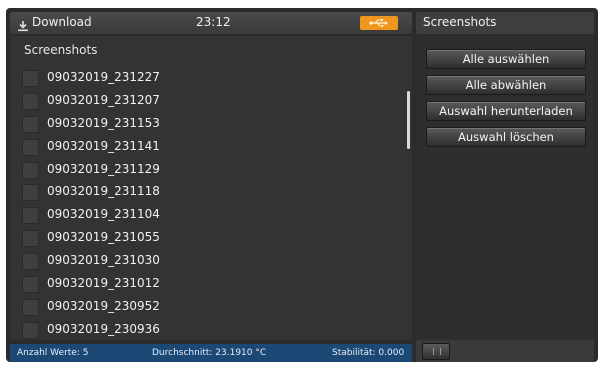 The image size is (604, 367). Describe the element at coordinates (200, 215) in the screenshot. I see `list-item: 09032019_231104` at that location.